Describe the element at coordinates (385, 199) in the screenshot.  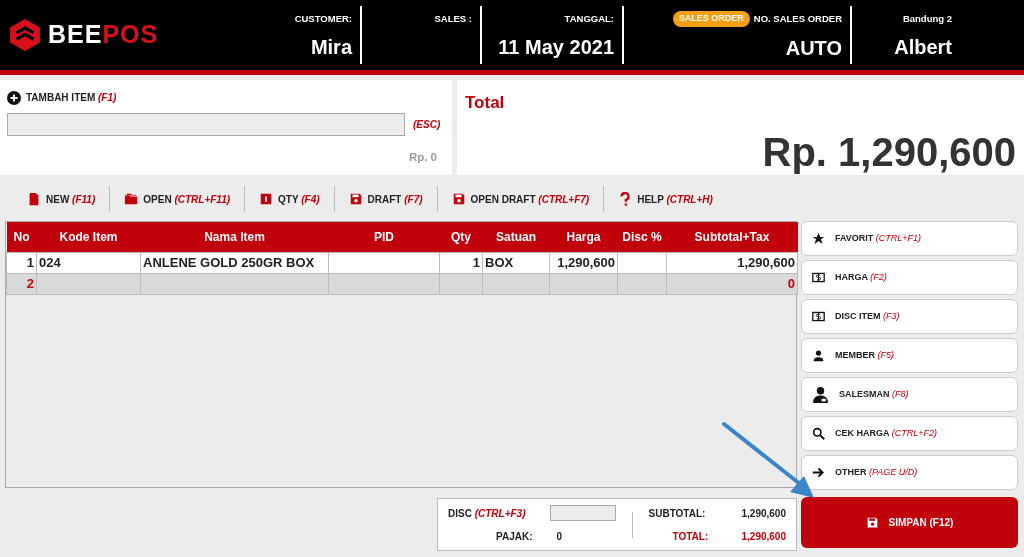
I see `toolbar-button: DRAFT (F7)` at that location.